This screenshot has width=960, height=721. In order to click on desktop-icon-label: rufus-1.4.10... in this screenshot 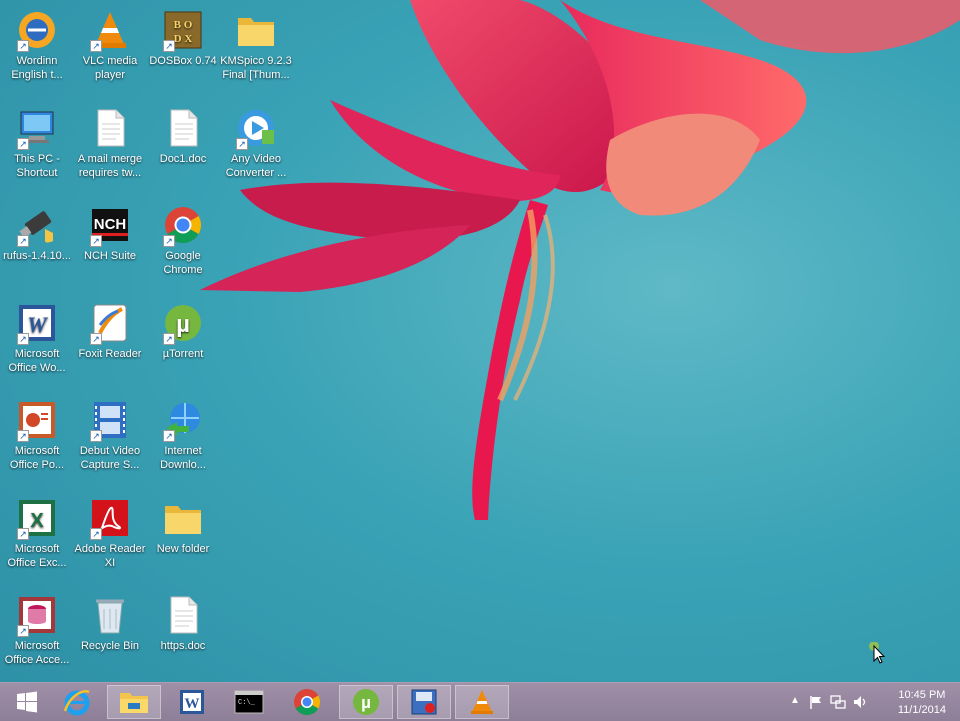, I will do `click(37, 256)`.